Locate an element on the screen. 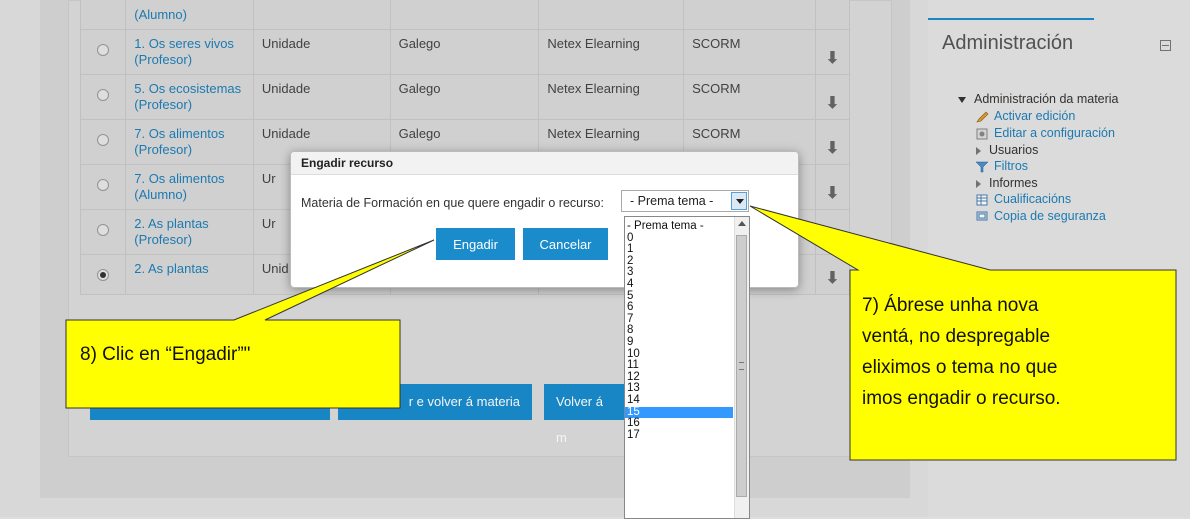 The height and width of the screenshot is (519, 1190). dialog-header: Engadir recurso is located at coordinates (544, 163).